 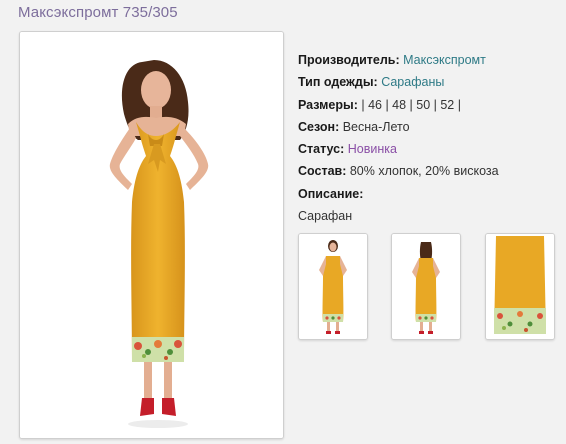 What do you see at coordinates (428, 217) in the screenshot?
I see `description-text-row: Сарафан` at bounding box center [428, 217].